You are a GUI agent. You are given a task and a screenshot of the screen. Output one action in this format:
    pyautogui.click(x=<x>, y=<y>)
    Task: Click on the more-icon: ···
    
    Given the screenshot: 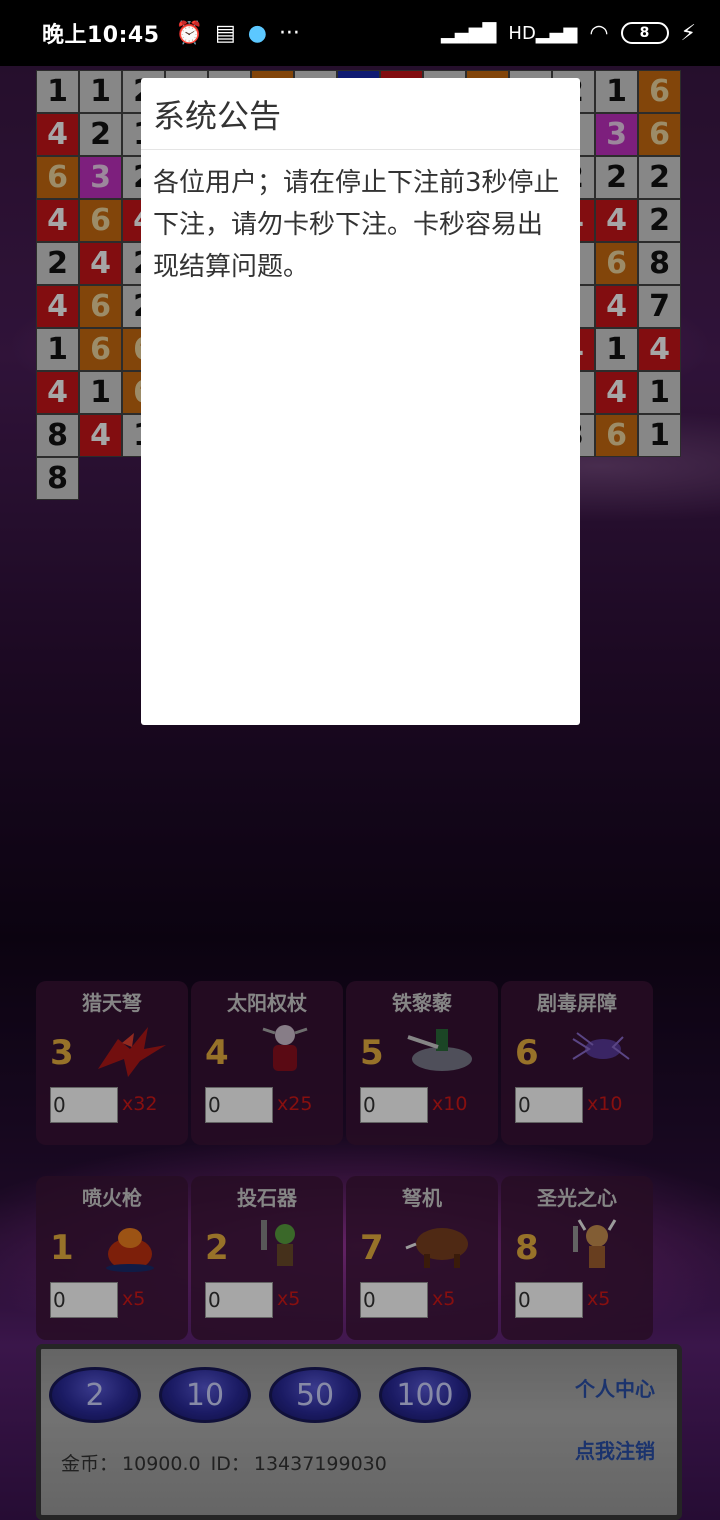 What is the action you would take?
    pyautogui.click(x=289, y=33)
    